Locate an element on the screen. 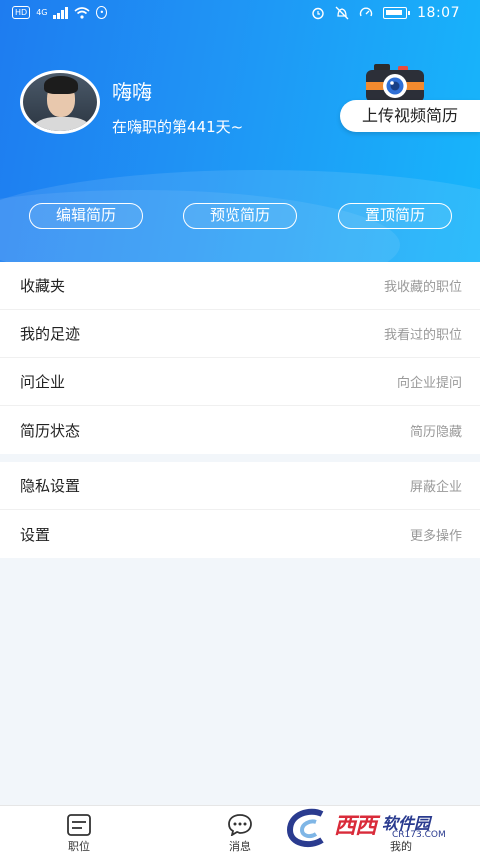 This screenshot has width=480, height=853. menu-item-hint: 向企业提问 is located at coordinates (429, 383).